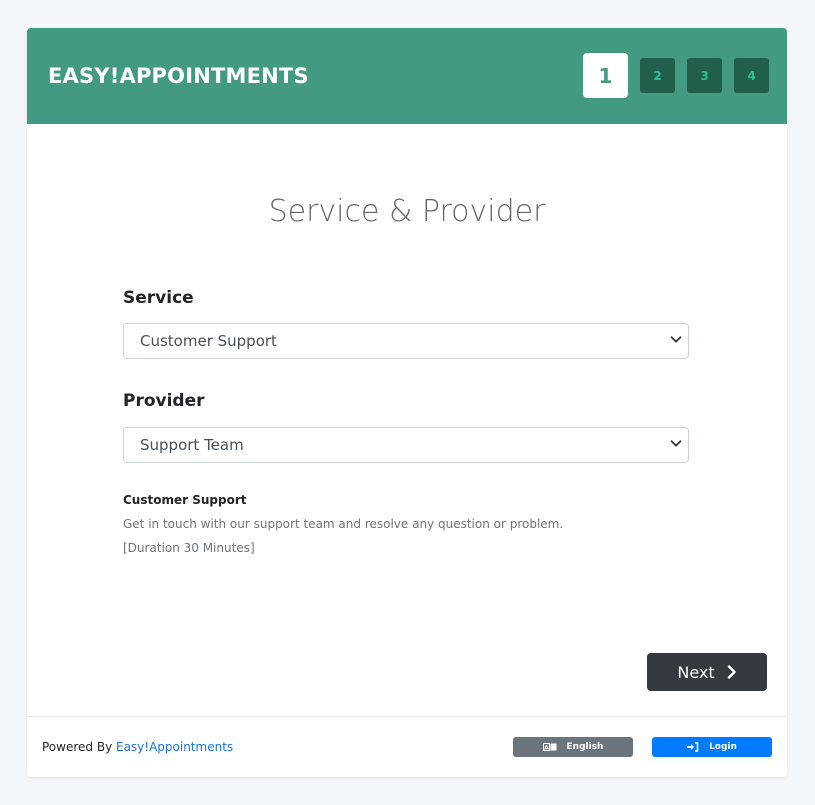 This screenshot has width=815, height=805. What do you see at coordinates (174, 747) in the screenshot?
I see `powered-by-link: Easy!Appointments` at bounding box center [174, 747].